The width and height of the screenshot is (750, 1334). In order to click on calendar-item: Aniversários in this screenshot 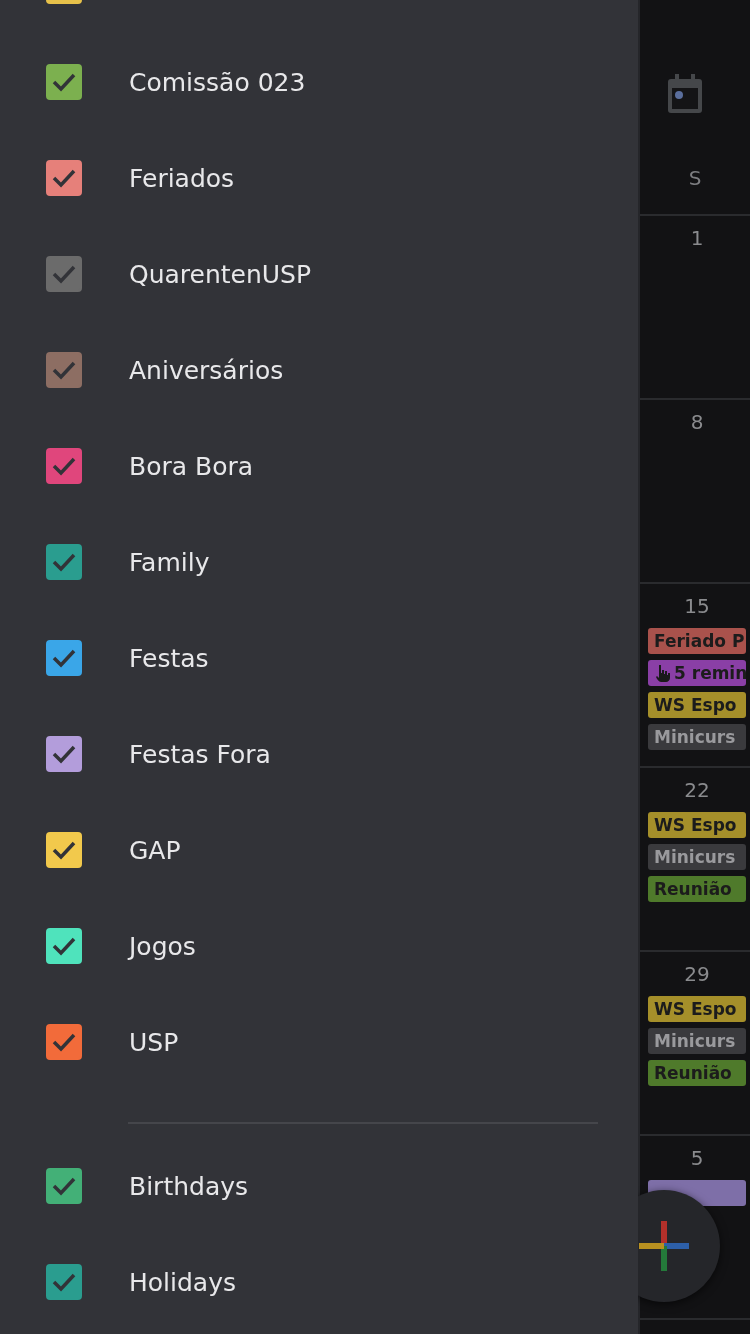, I will do `click(319, 370)`.